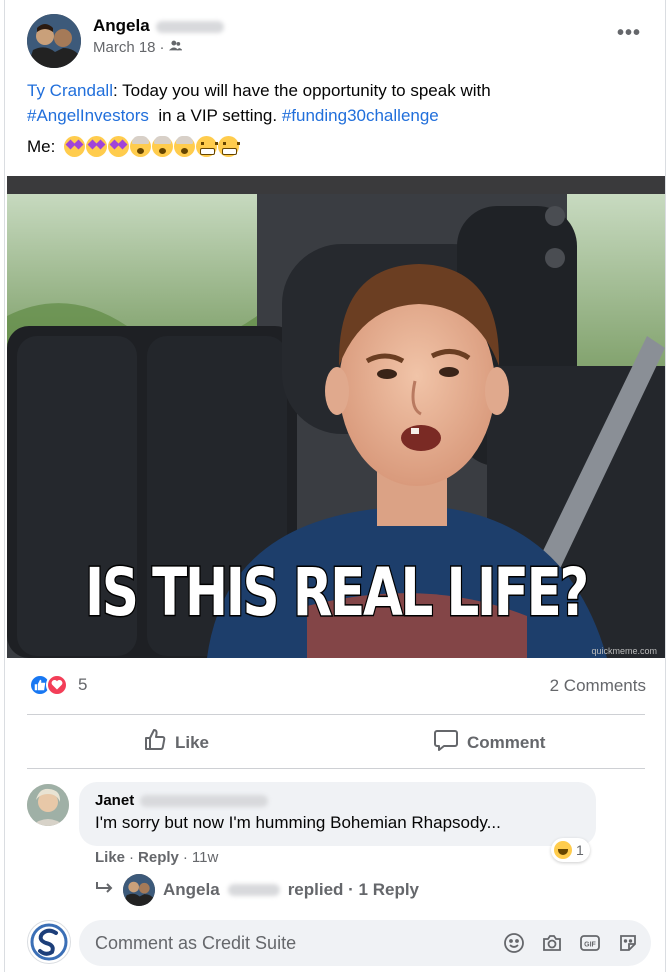 The height and width of the screenshot is (972, 670). What do you see at coordinates (41, 146) in the screenshot?
I see `me-label: Me:` at bounding box center [41, 146].